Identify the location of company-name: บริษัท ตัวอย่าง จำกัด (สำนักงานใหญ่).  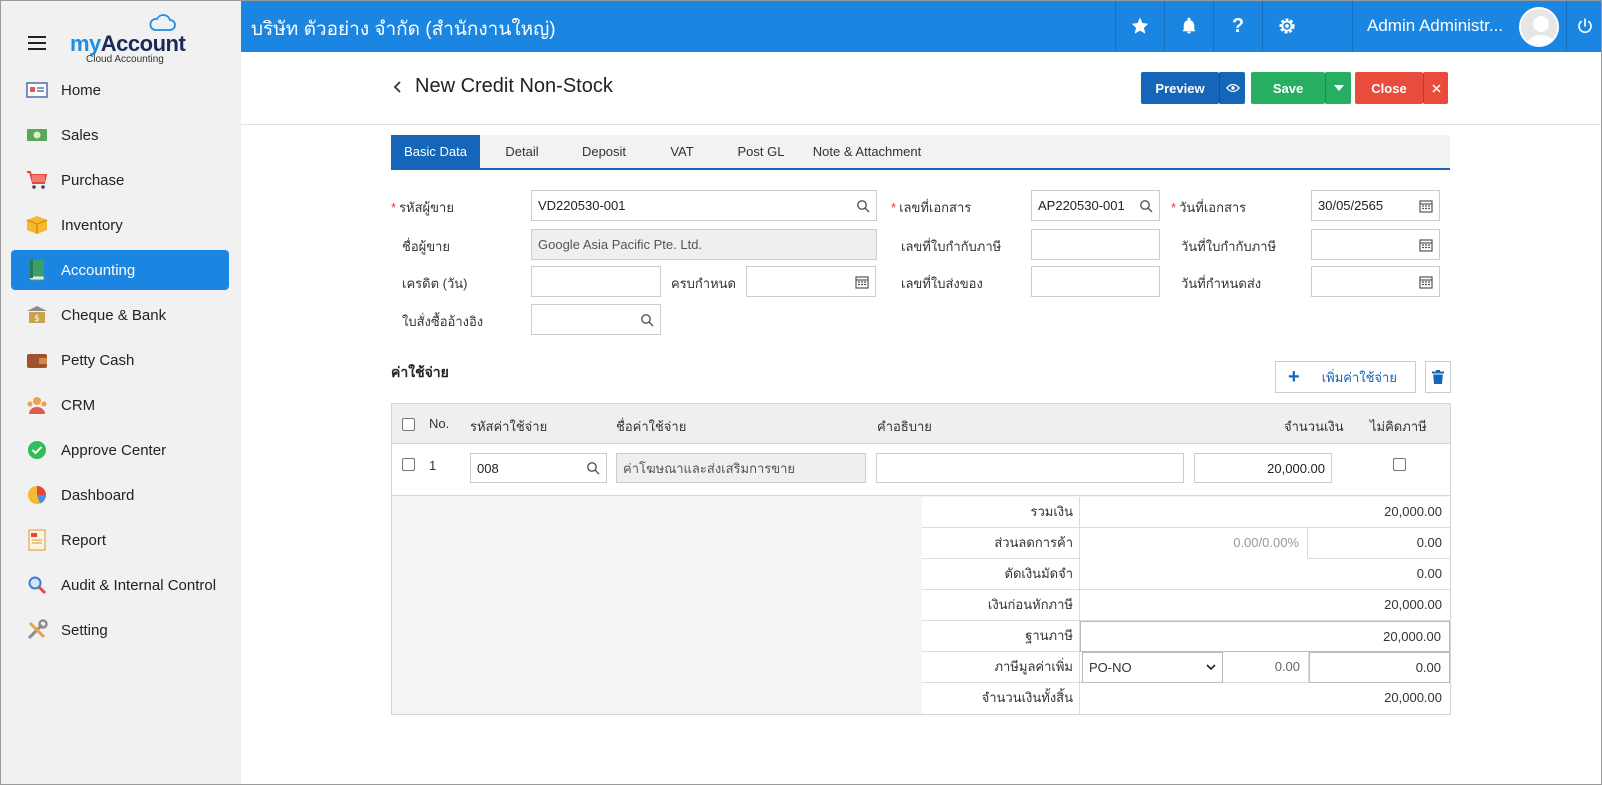
(403, 29).